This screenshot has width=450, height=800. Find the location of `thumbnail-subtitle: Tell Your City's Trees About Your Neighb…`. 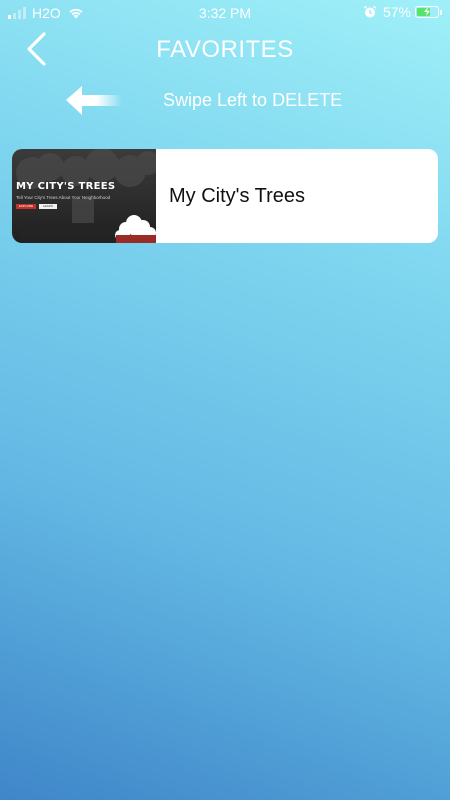

thumbnail-subtitle: Tell Your City's Trees About Your Neighb… is located at coordinates (63, 197).